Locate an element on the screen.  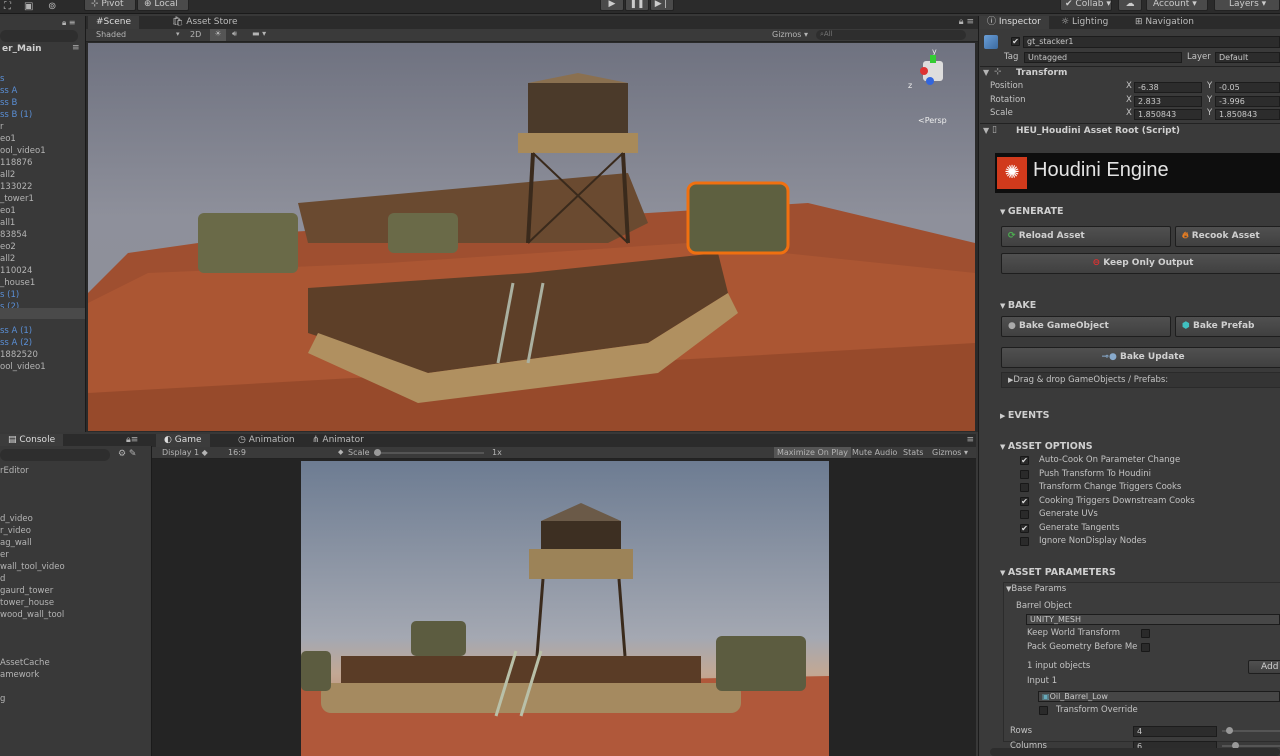
hierarchy-menu-icon: ≡ is located at coordinates (76, 48).